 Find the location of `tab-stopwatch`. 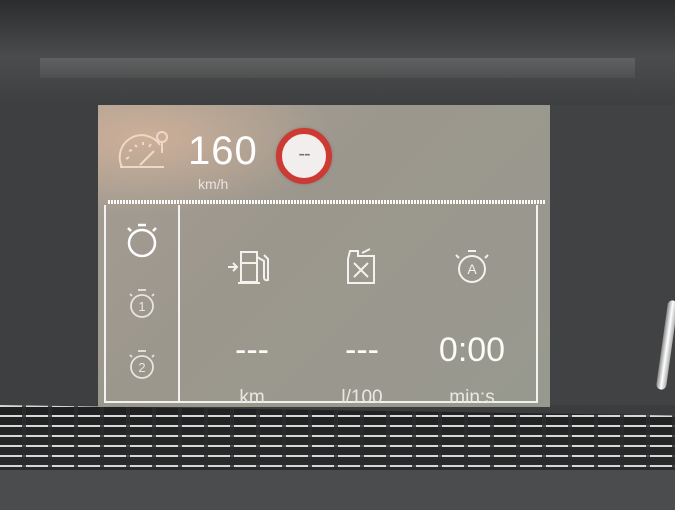

tab-stopwatch is located at coordinates (142, 240).